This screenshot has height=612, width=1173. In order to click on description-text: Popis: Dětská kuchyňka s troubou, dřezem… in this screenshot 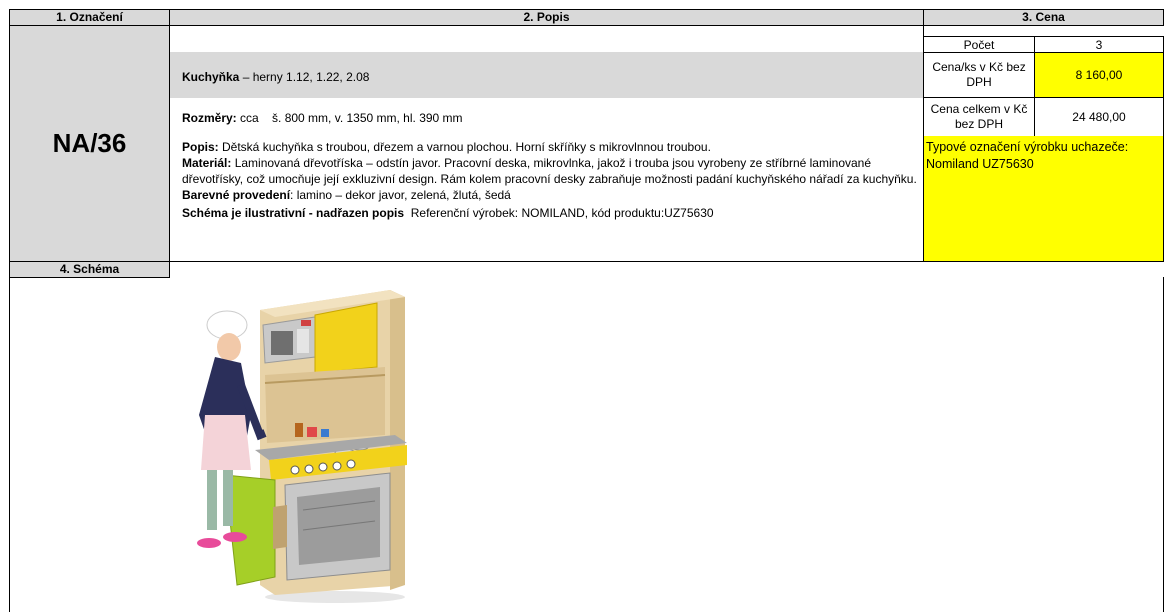, I will do `click(550, 180)`.